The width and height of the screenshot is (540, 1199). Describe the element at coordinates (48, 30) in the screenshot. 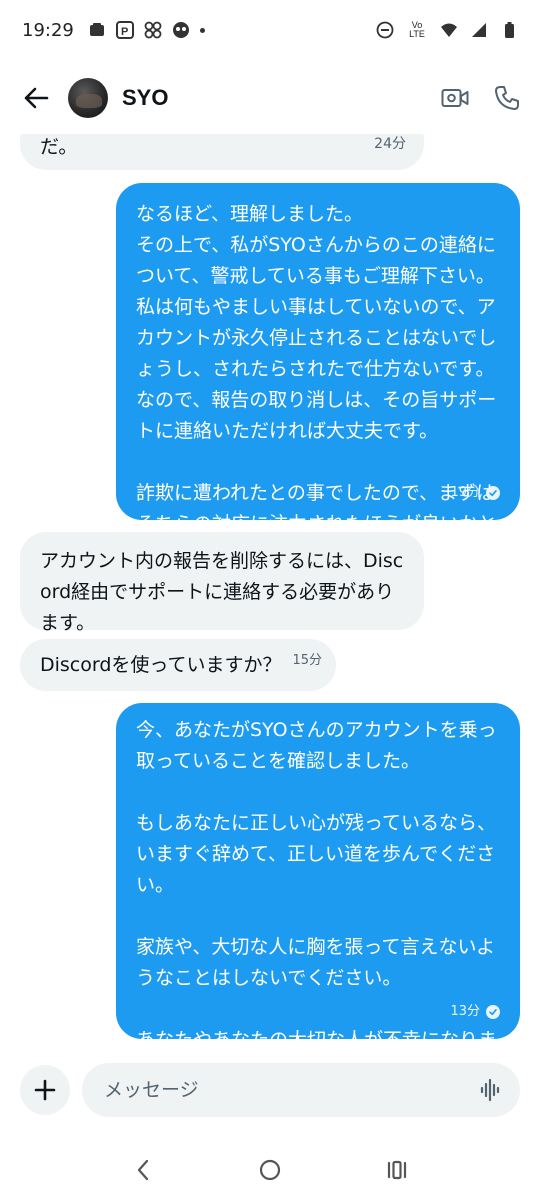

I see `status-time: 19:29` at that location.